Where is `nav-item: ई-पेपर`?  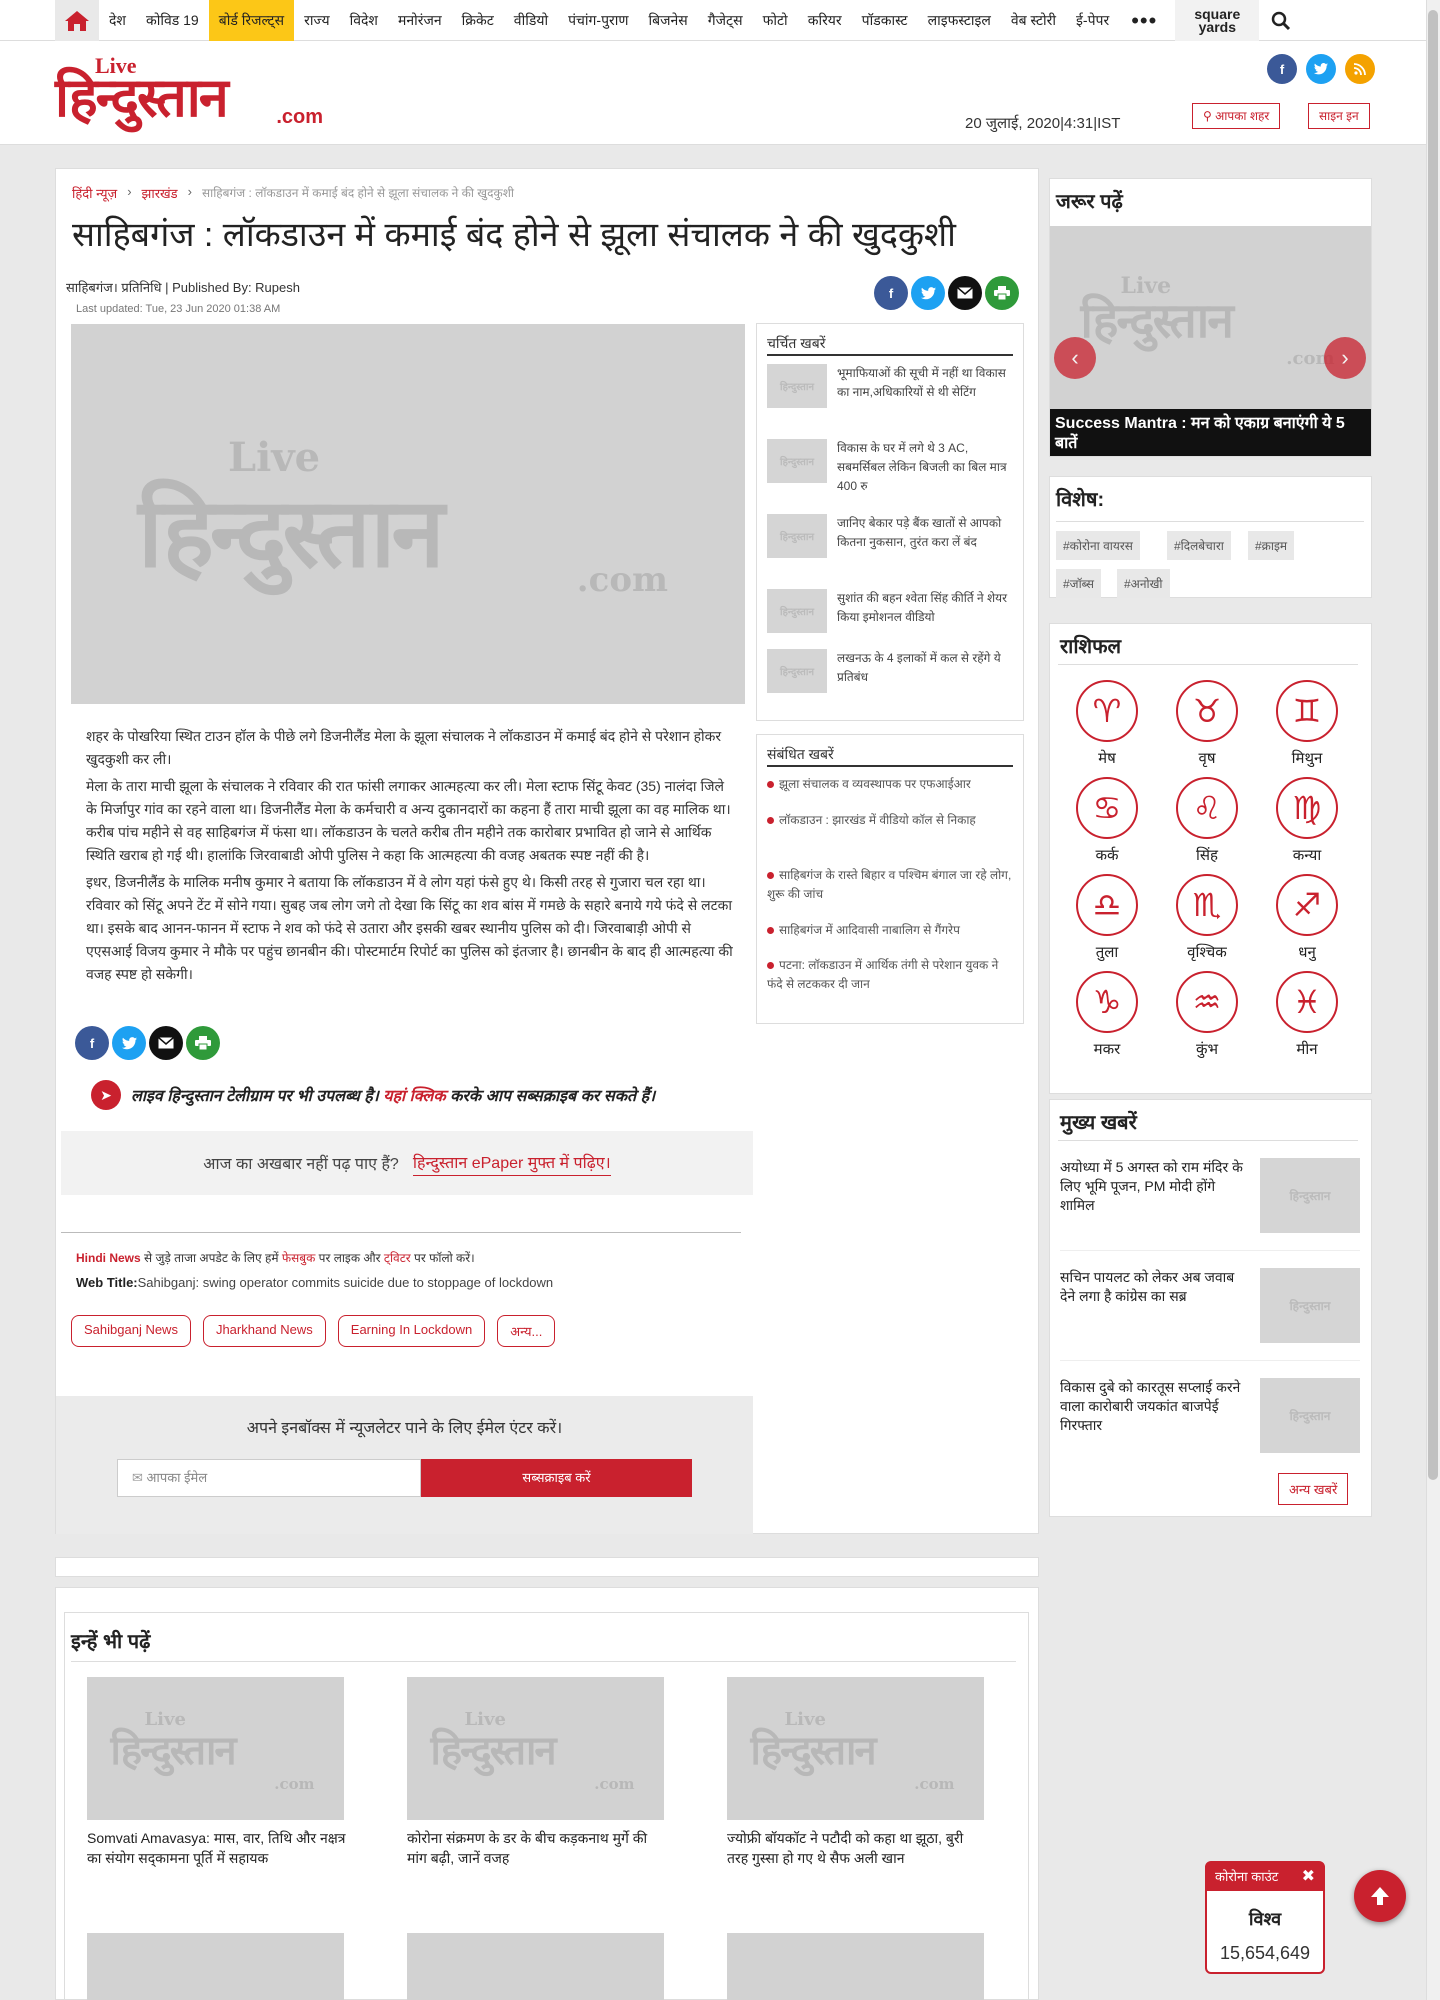 nav-item: ई-पेपर is located at coordinates (1092, 20).